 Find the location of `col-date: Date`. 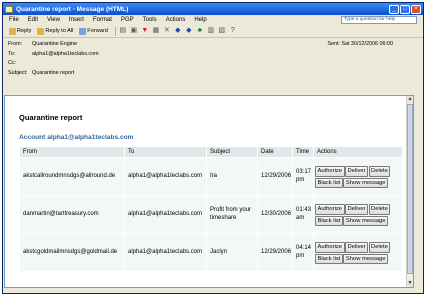

col-date: Date is located at coordinates (275, 152).